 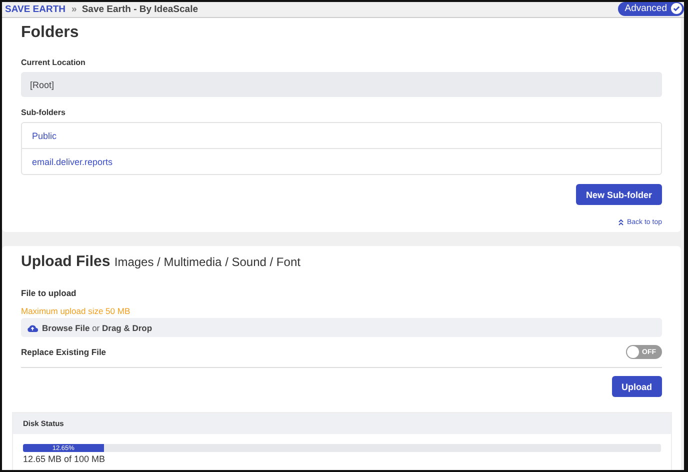 I want to click on breadcrumb-link: SAVE EARTH, so click(x=35, y=9).